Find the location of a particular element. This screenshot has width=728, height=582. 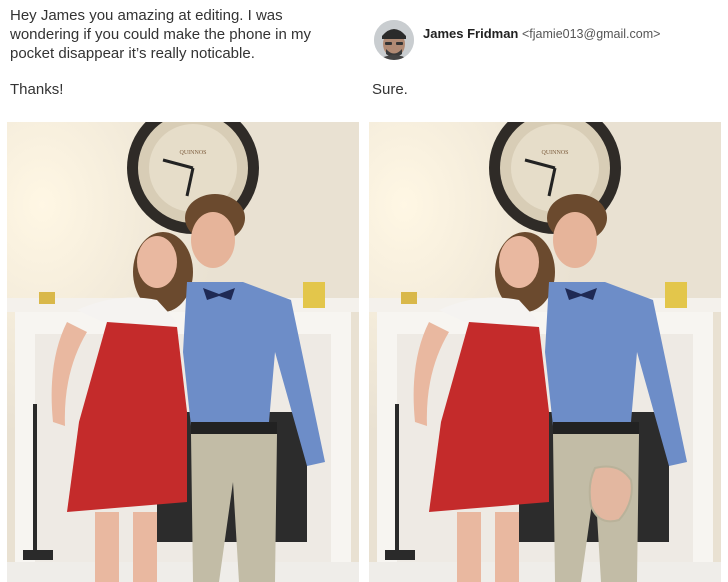

reply-header: James Fridman <fjamie013@gmail.com> is located at coordinates (541, 33).